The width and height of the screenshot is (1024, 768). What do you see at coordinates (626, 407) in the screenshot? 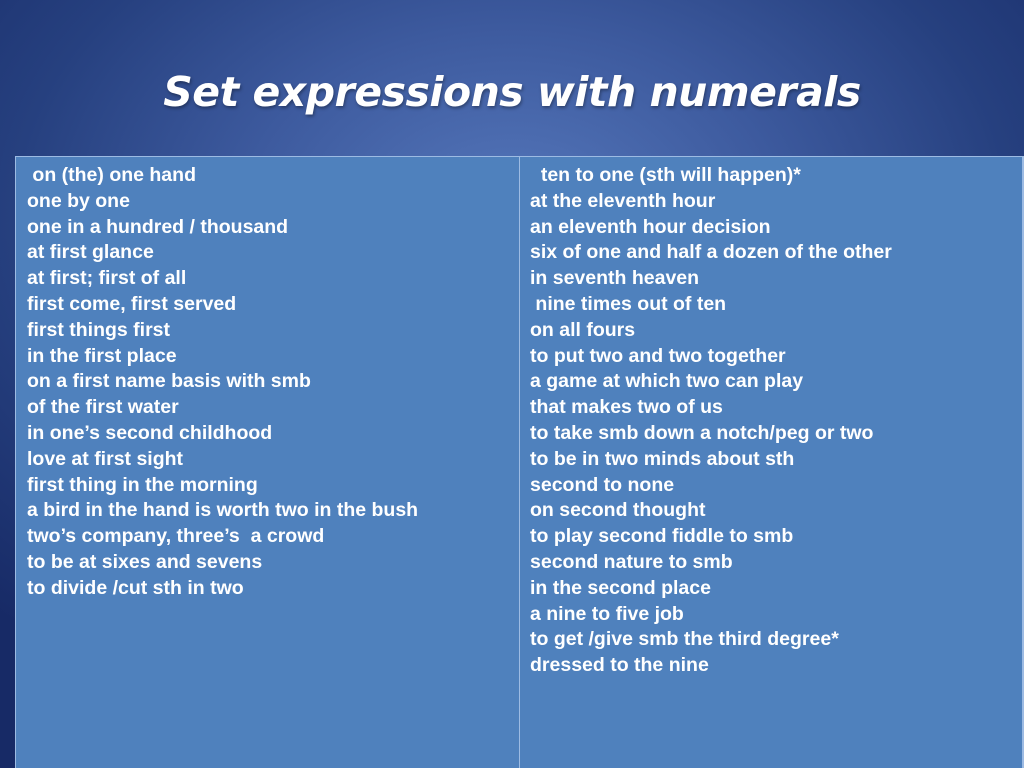
I see `expression-item: that makes two of us` at bounding box center [626, 407].